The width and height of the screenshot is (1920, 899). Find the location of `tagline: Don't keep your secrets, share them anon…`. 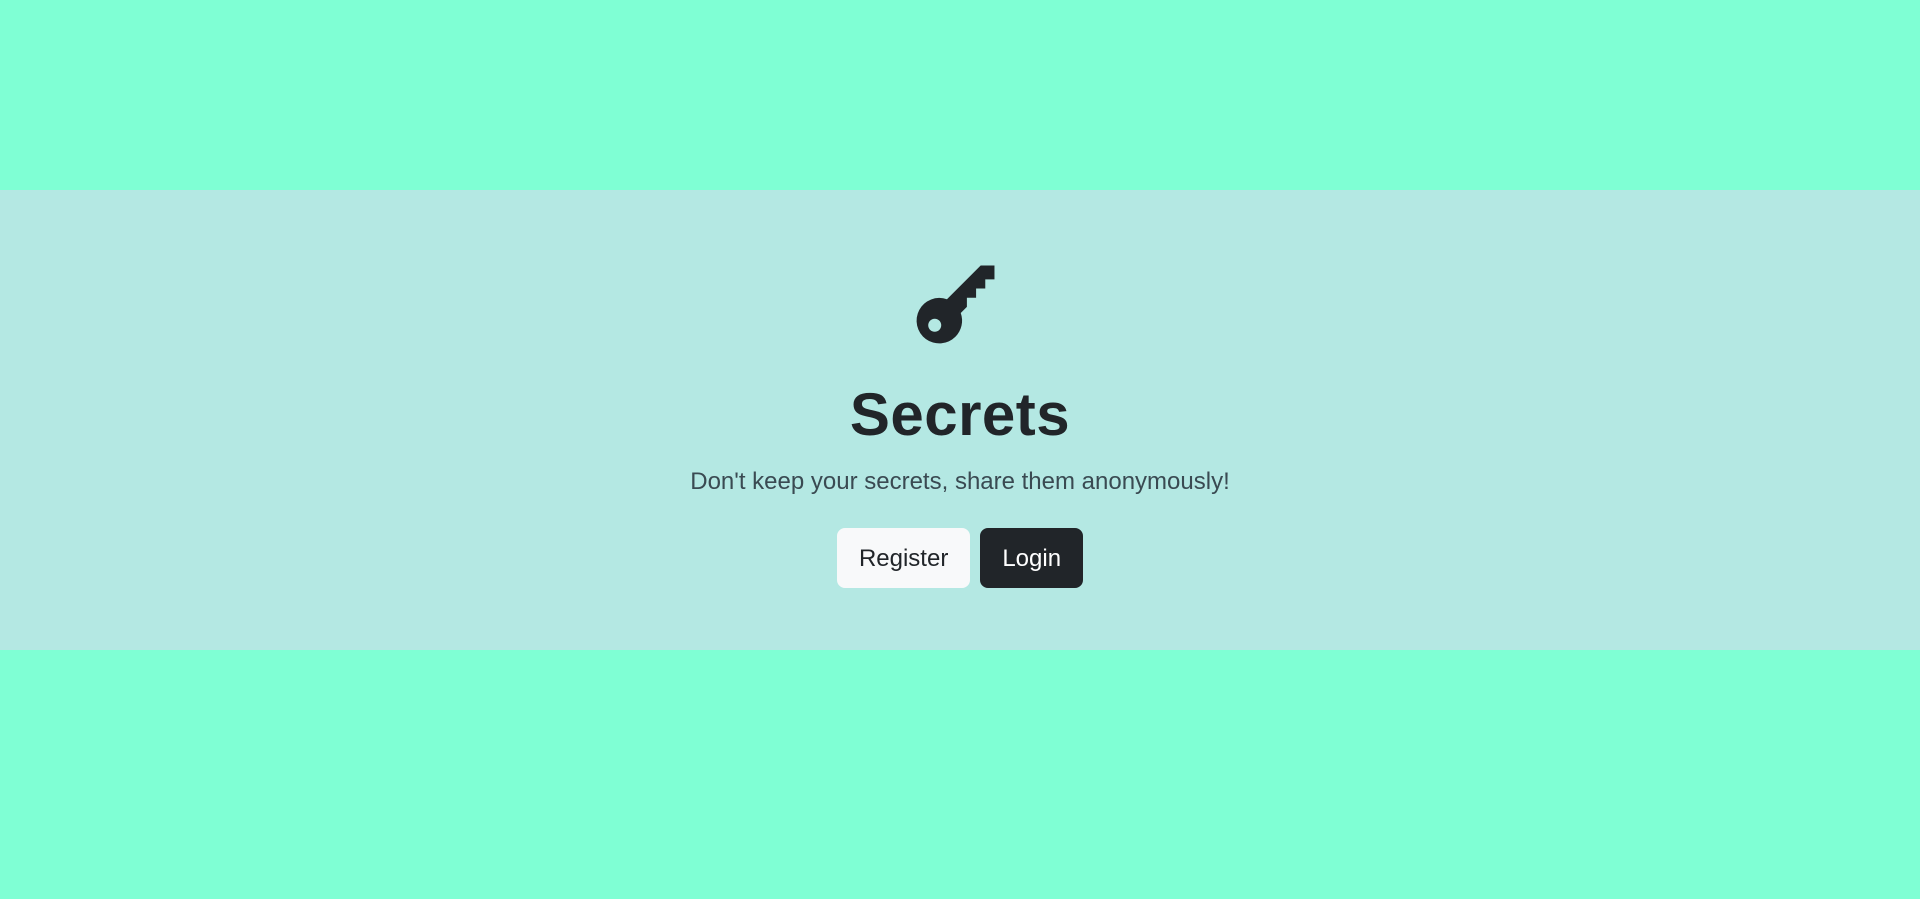

tagline: Don't keep your secrets, share them anon… is located at coordinates (960, 481).